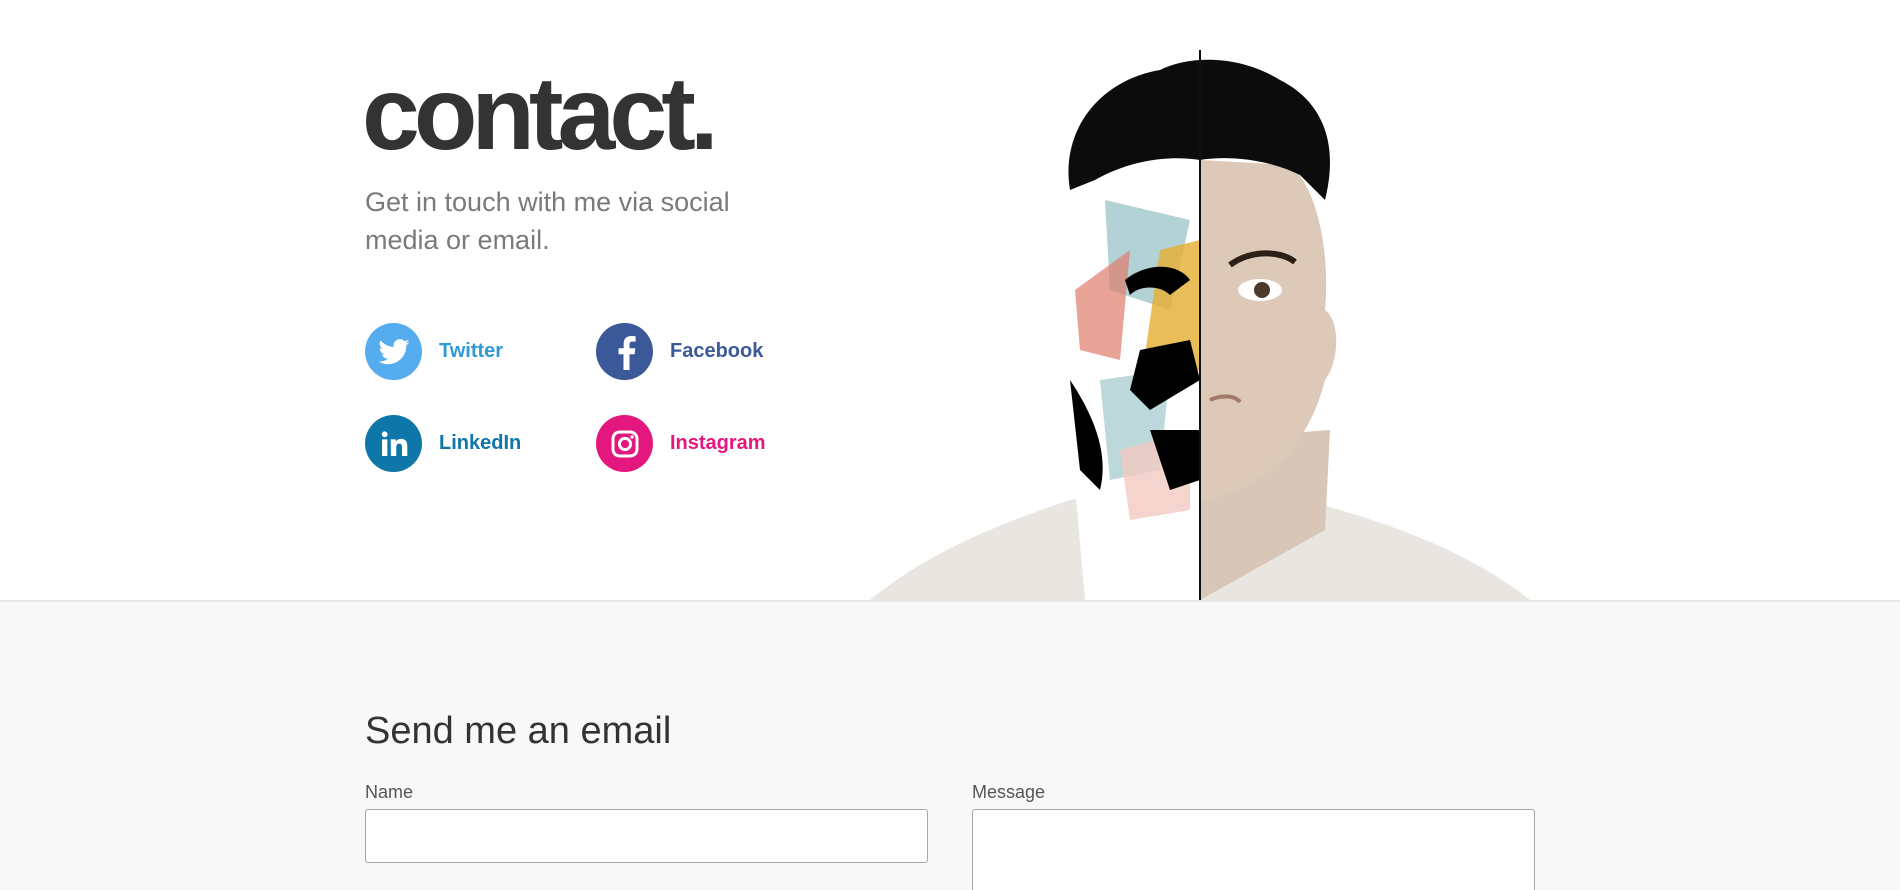 This screenshot has height=890, width=1900. What do you see at coordinates (518, 731) in the screenshot?
I see `form-title: Send me an email` at bounding box center [518, 731].